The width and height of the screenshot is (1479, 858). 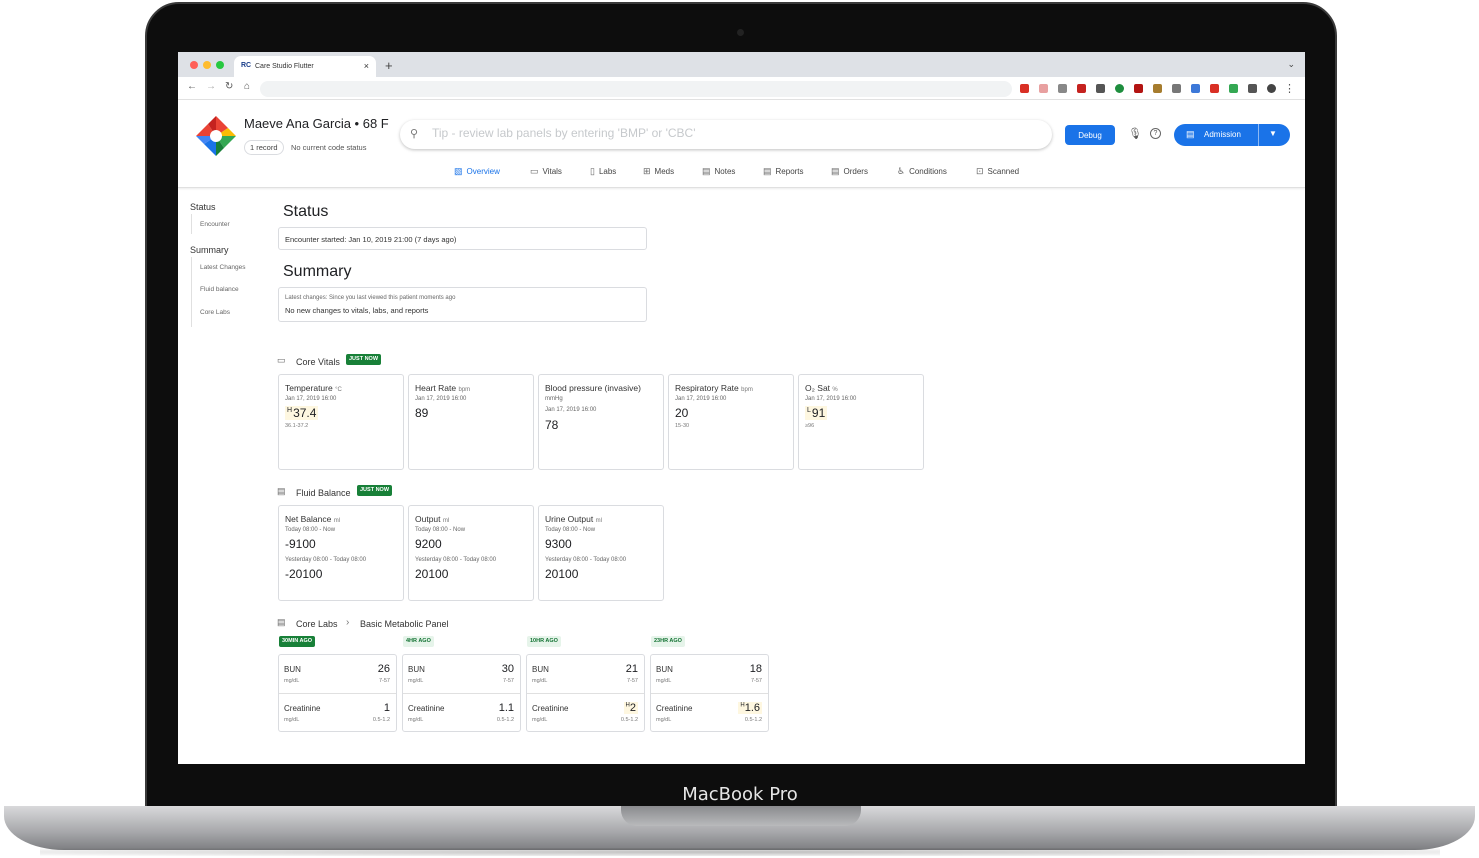 What do you see at coordinates (1271, 88) in the screenshot?
I see `profile-avatar` at bounding box center [1271, 88].